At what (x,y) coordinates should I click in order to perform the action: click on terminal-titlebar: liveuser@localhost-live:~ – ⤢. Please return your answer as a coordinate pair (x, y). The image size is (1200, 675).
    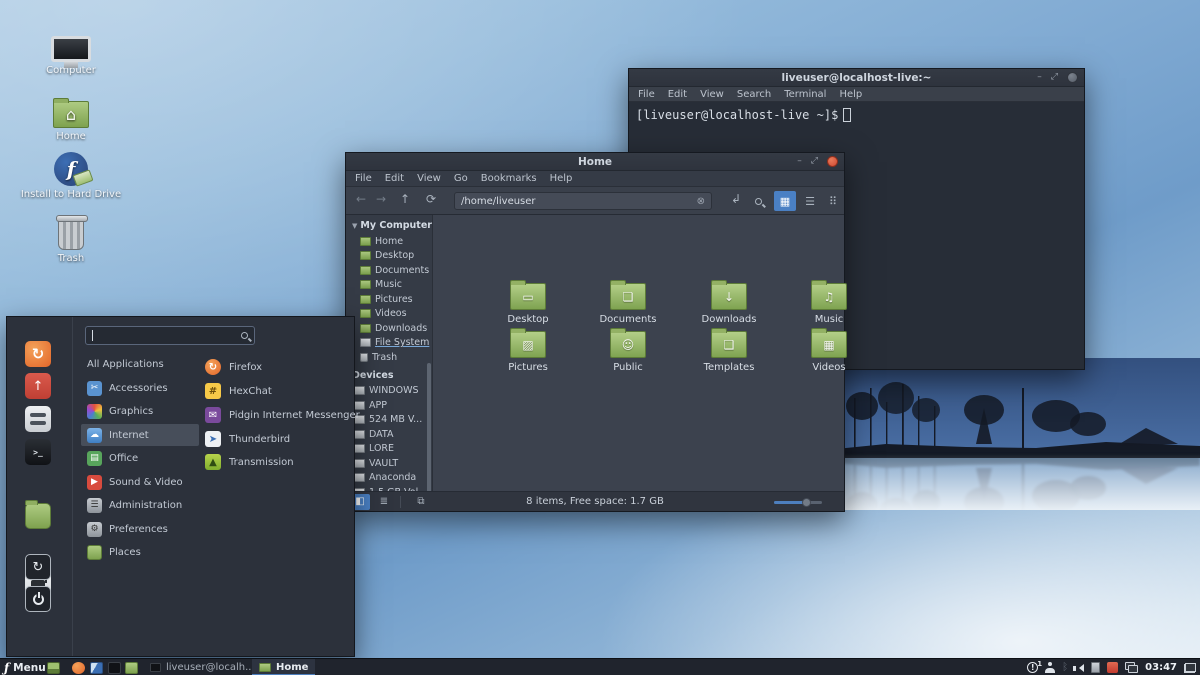
    Looking at the image, I should click on (856, 78).